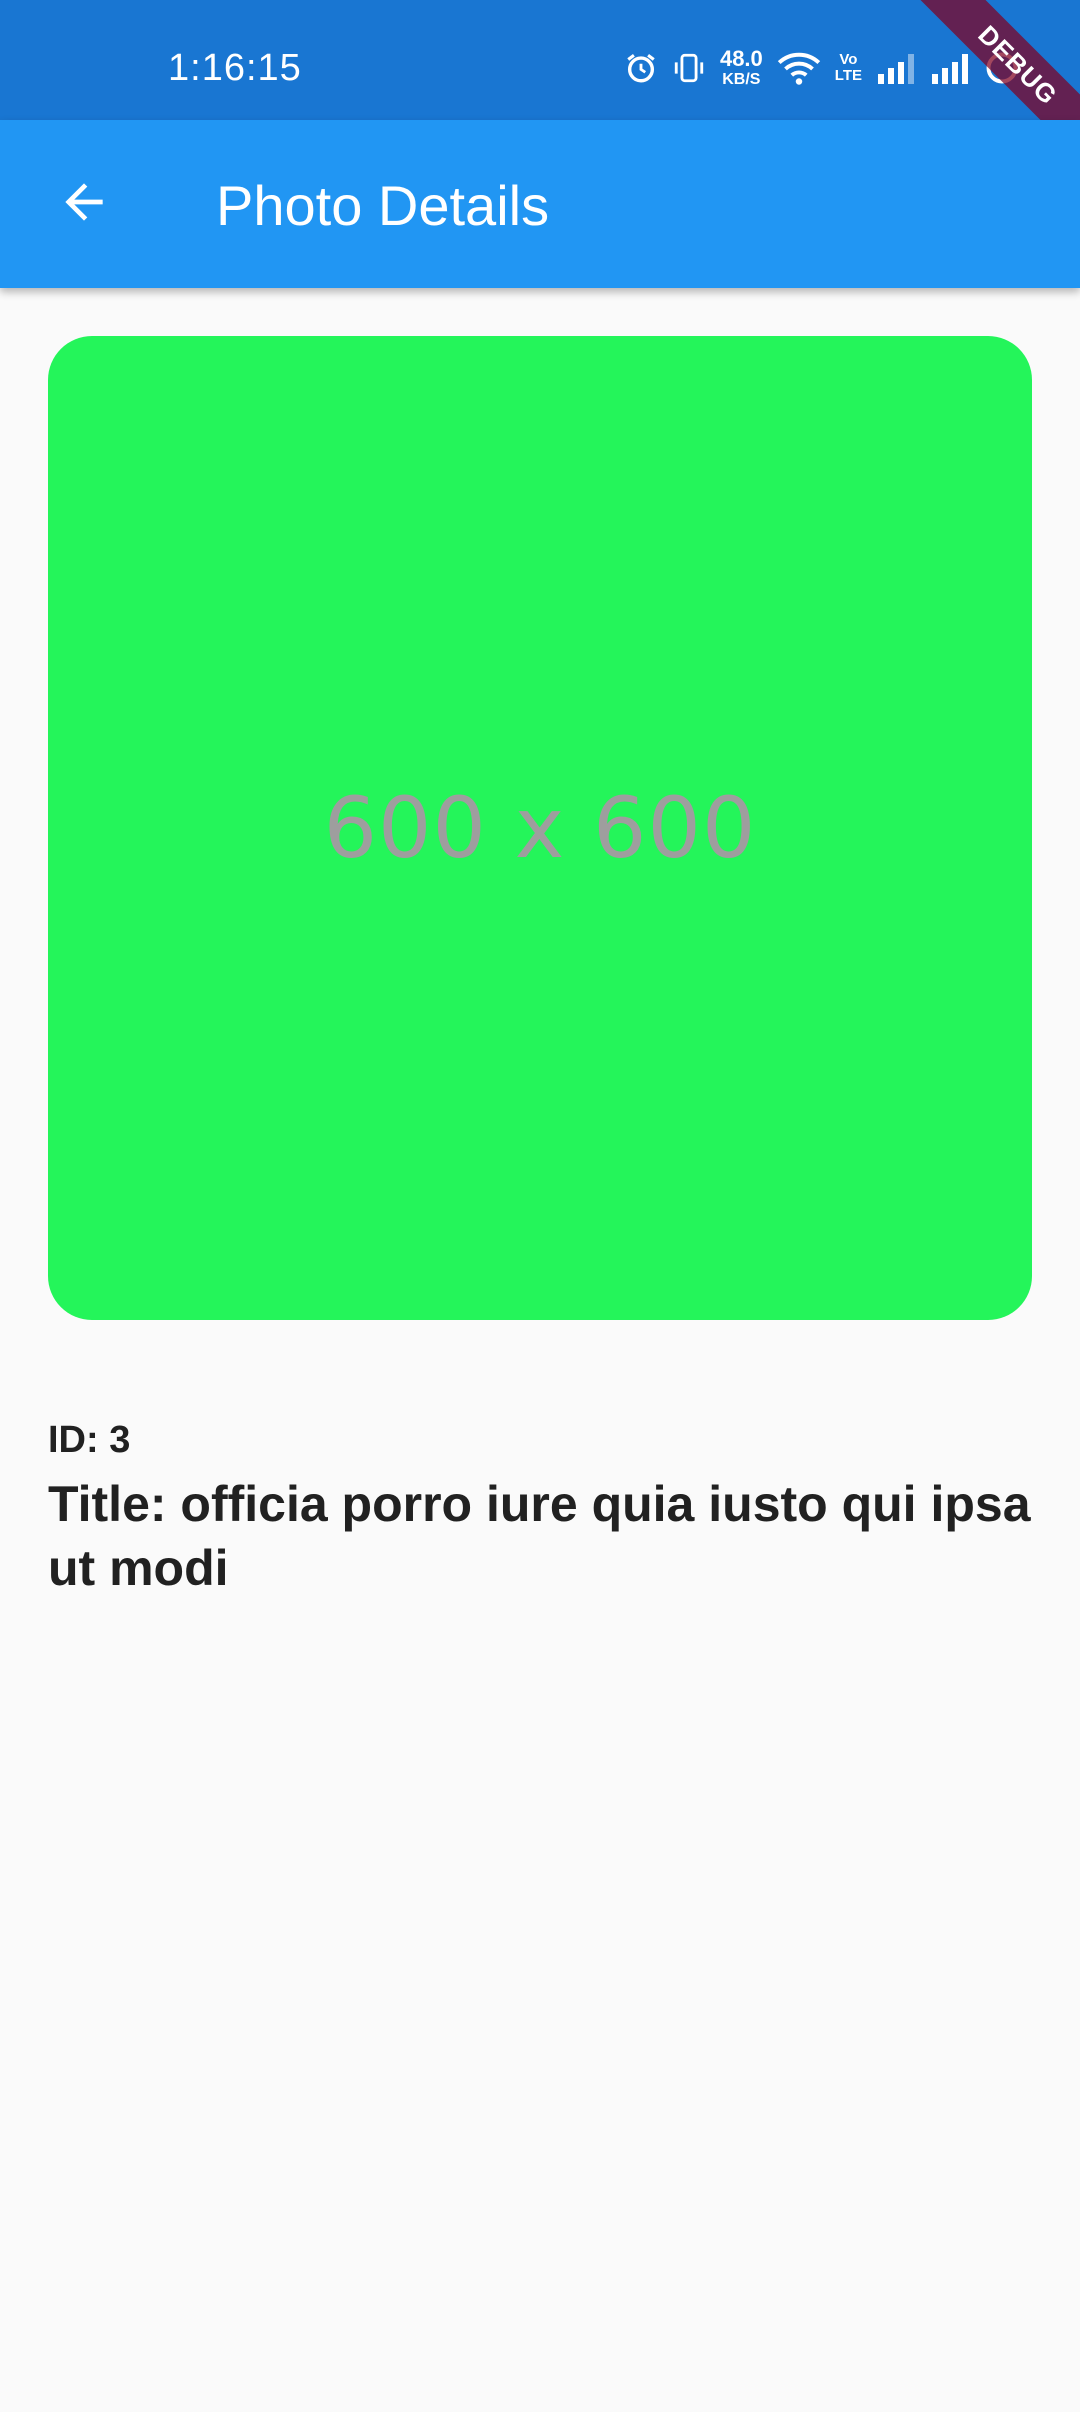 The height and width of the screenshot is (2412, 1080). What do you see at coordinates (641, 68) in the screenshot?
I see `alarm-icon` at bounding box center [641, 68].